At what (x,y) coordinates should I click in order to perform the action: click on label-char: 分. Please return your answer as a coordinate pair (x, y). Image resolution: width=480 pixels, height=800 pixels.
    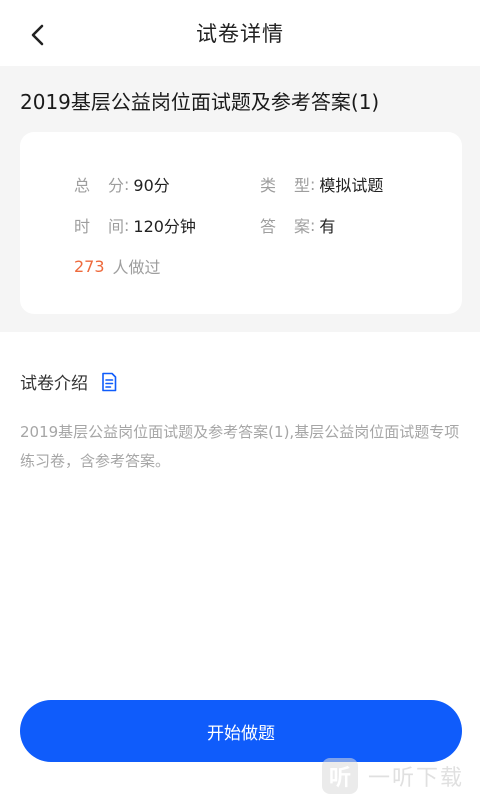
    Looking at the image, I should click on (115, 185).